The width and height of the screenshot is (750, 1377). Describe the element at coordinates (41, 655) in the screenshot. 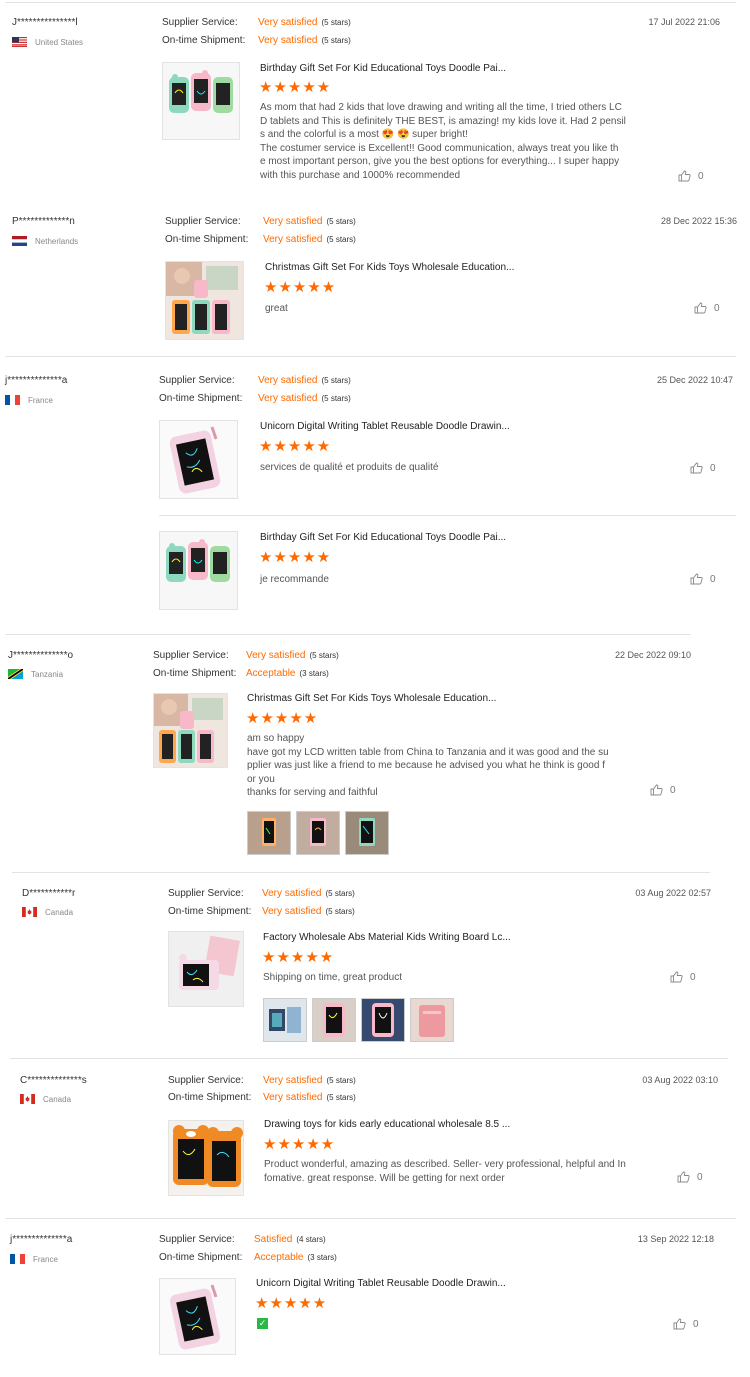

I see `reviewer-name: J**************o` at that location.